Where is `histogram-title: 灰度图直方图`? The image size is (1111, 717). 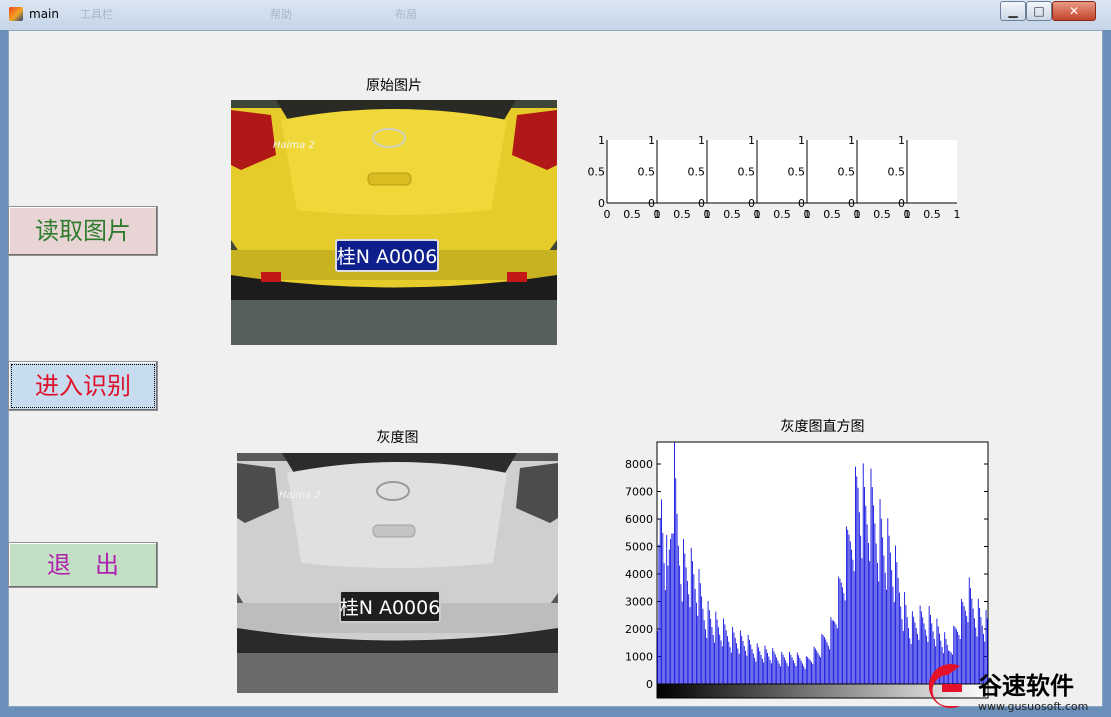 histogram-title: 灰度图直方图 is located at coordinates (822, 427).